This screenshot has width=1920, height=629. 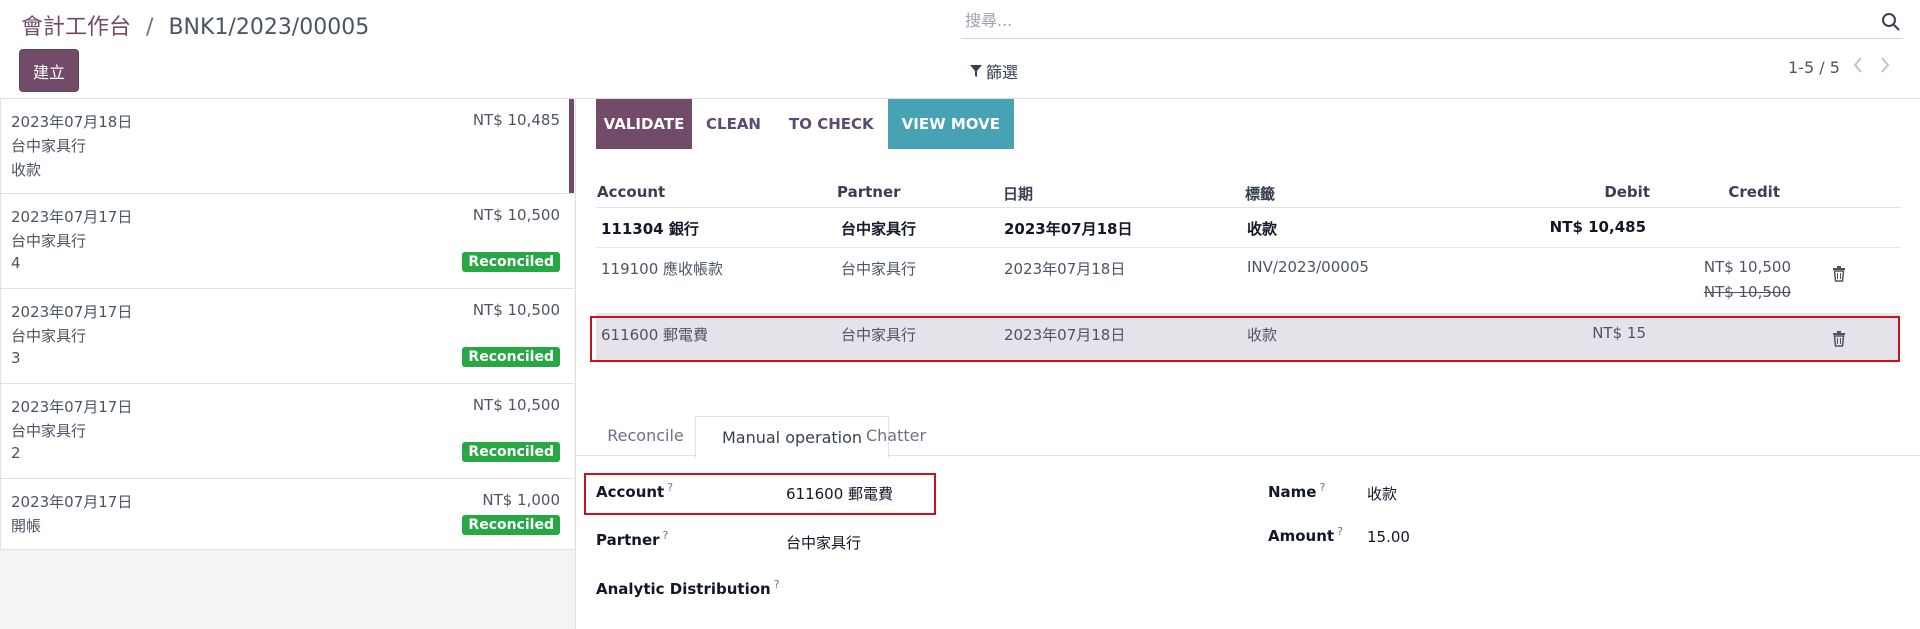 What do you see at coordinates (631, 192) in the screenshot?
I see `column-header-account: Account` at bounding box center [631, 192].